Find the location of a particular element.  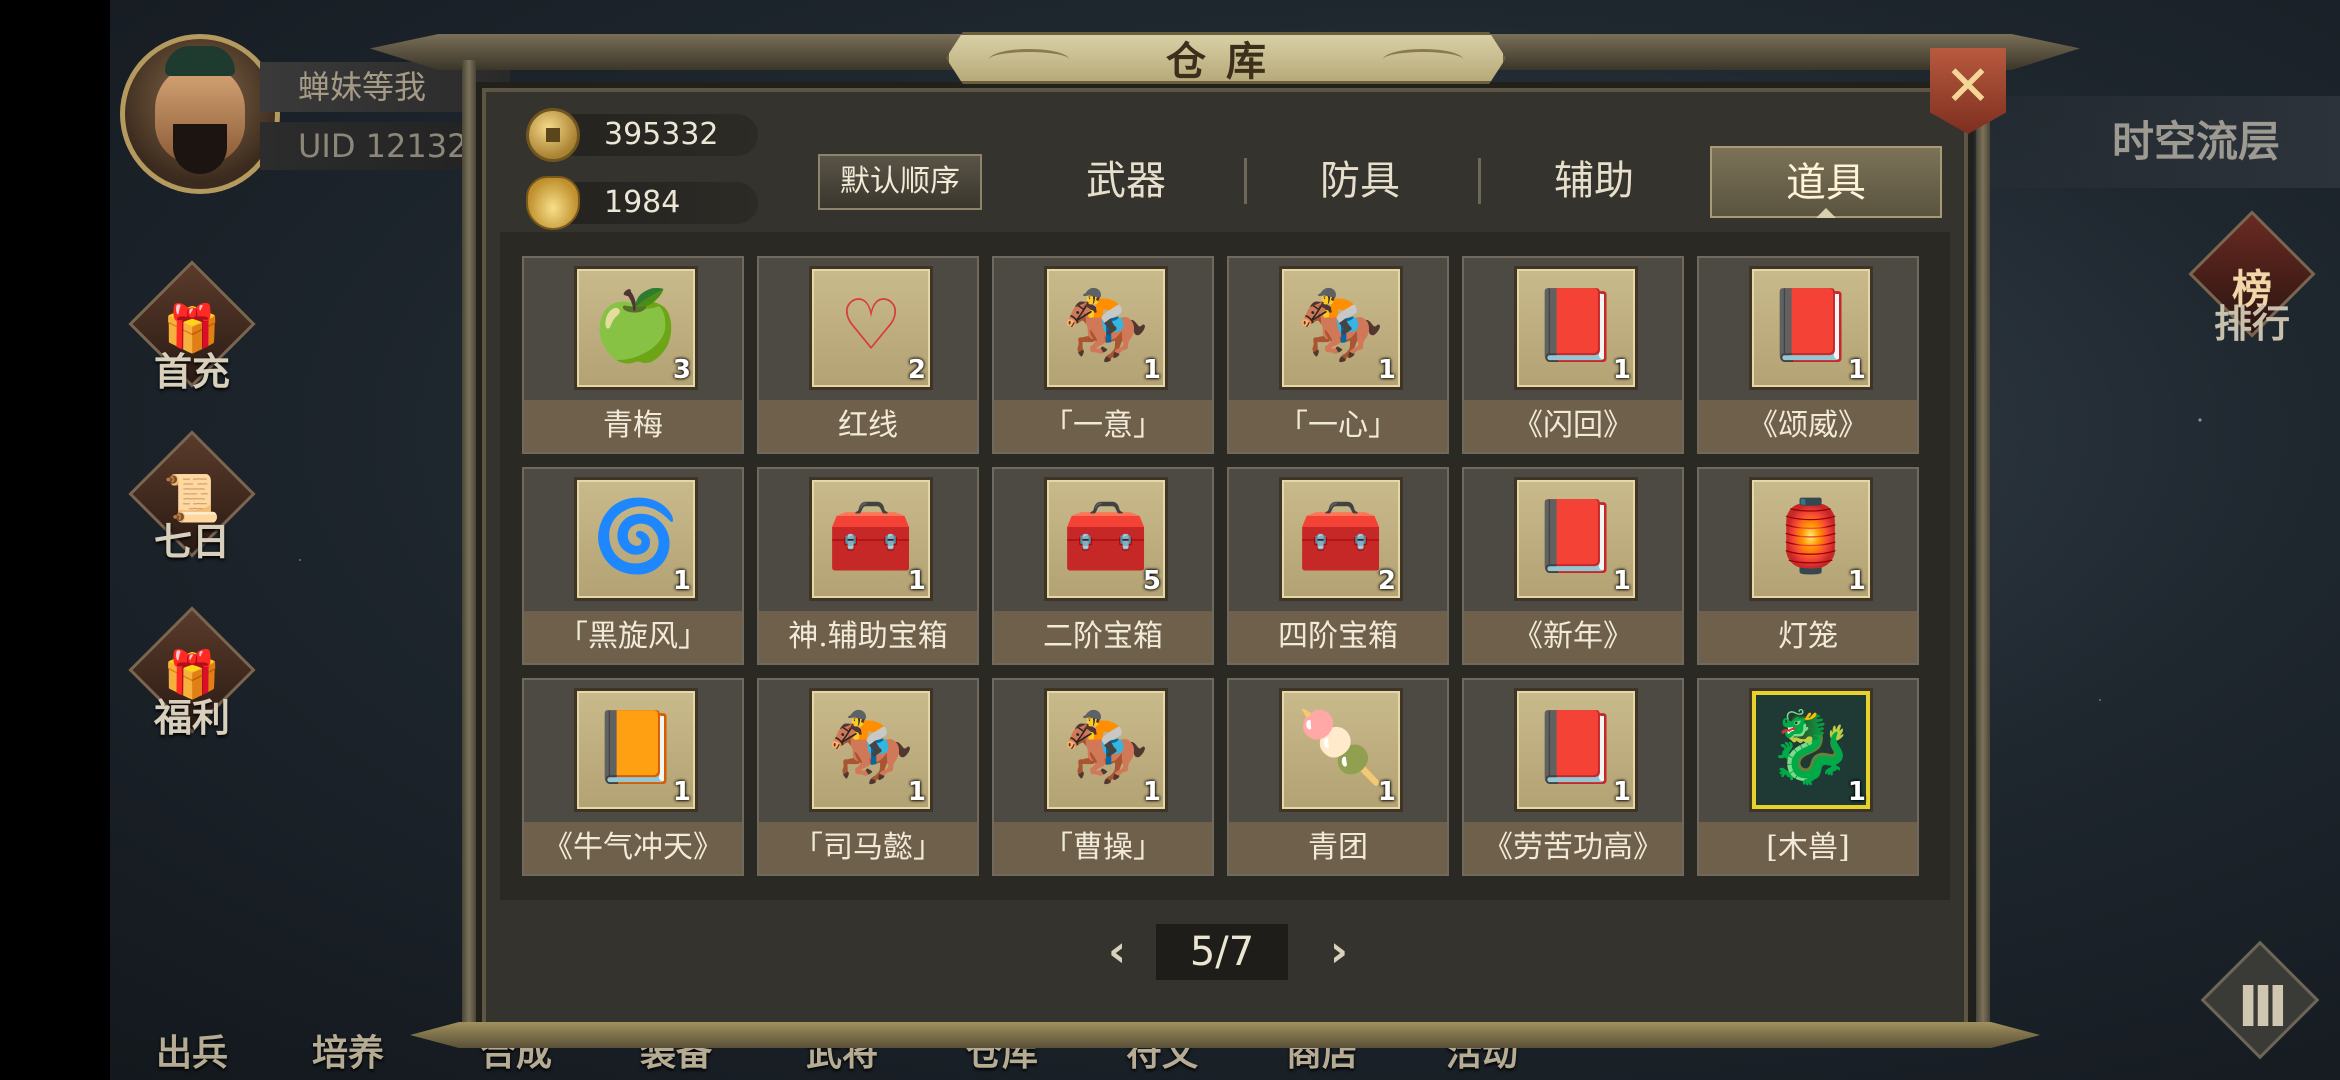

item-slot: 📕 1 《颂威》 is located at coordinates (1808, 355).